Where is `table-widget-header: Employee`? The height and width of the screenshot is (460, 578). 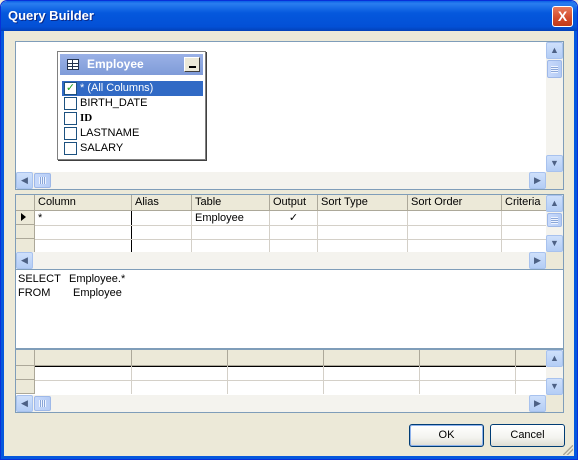
table-widget-header: Employee is located at coordinates (131, 64).